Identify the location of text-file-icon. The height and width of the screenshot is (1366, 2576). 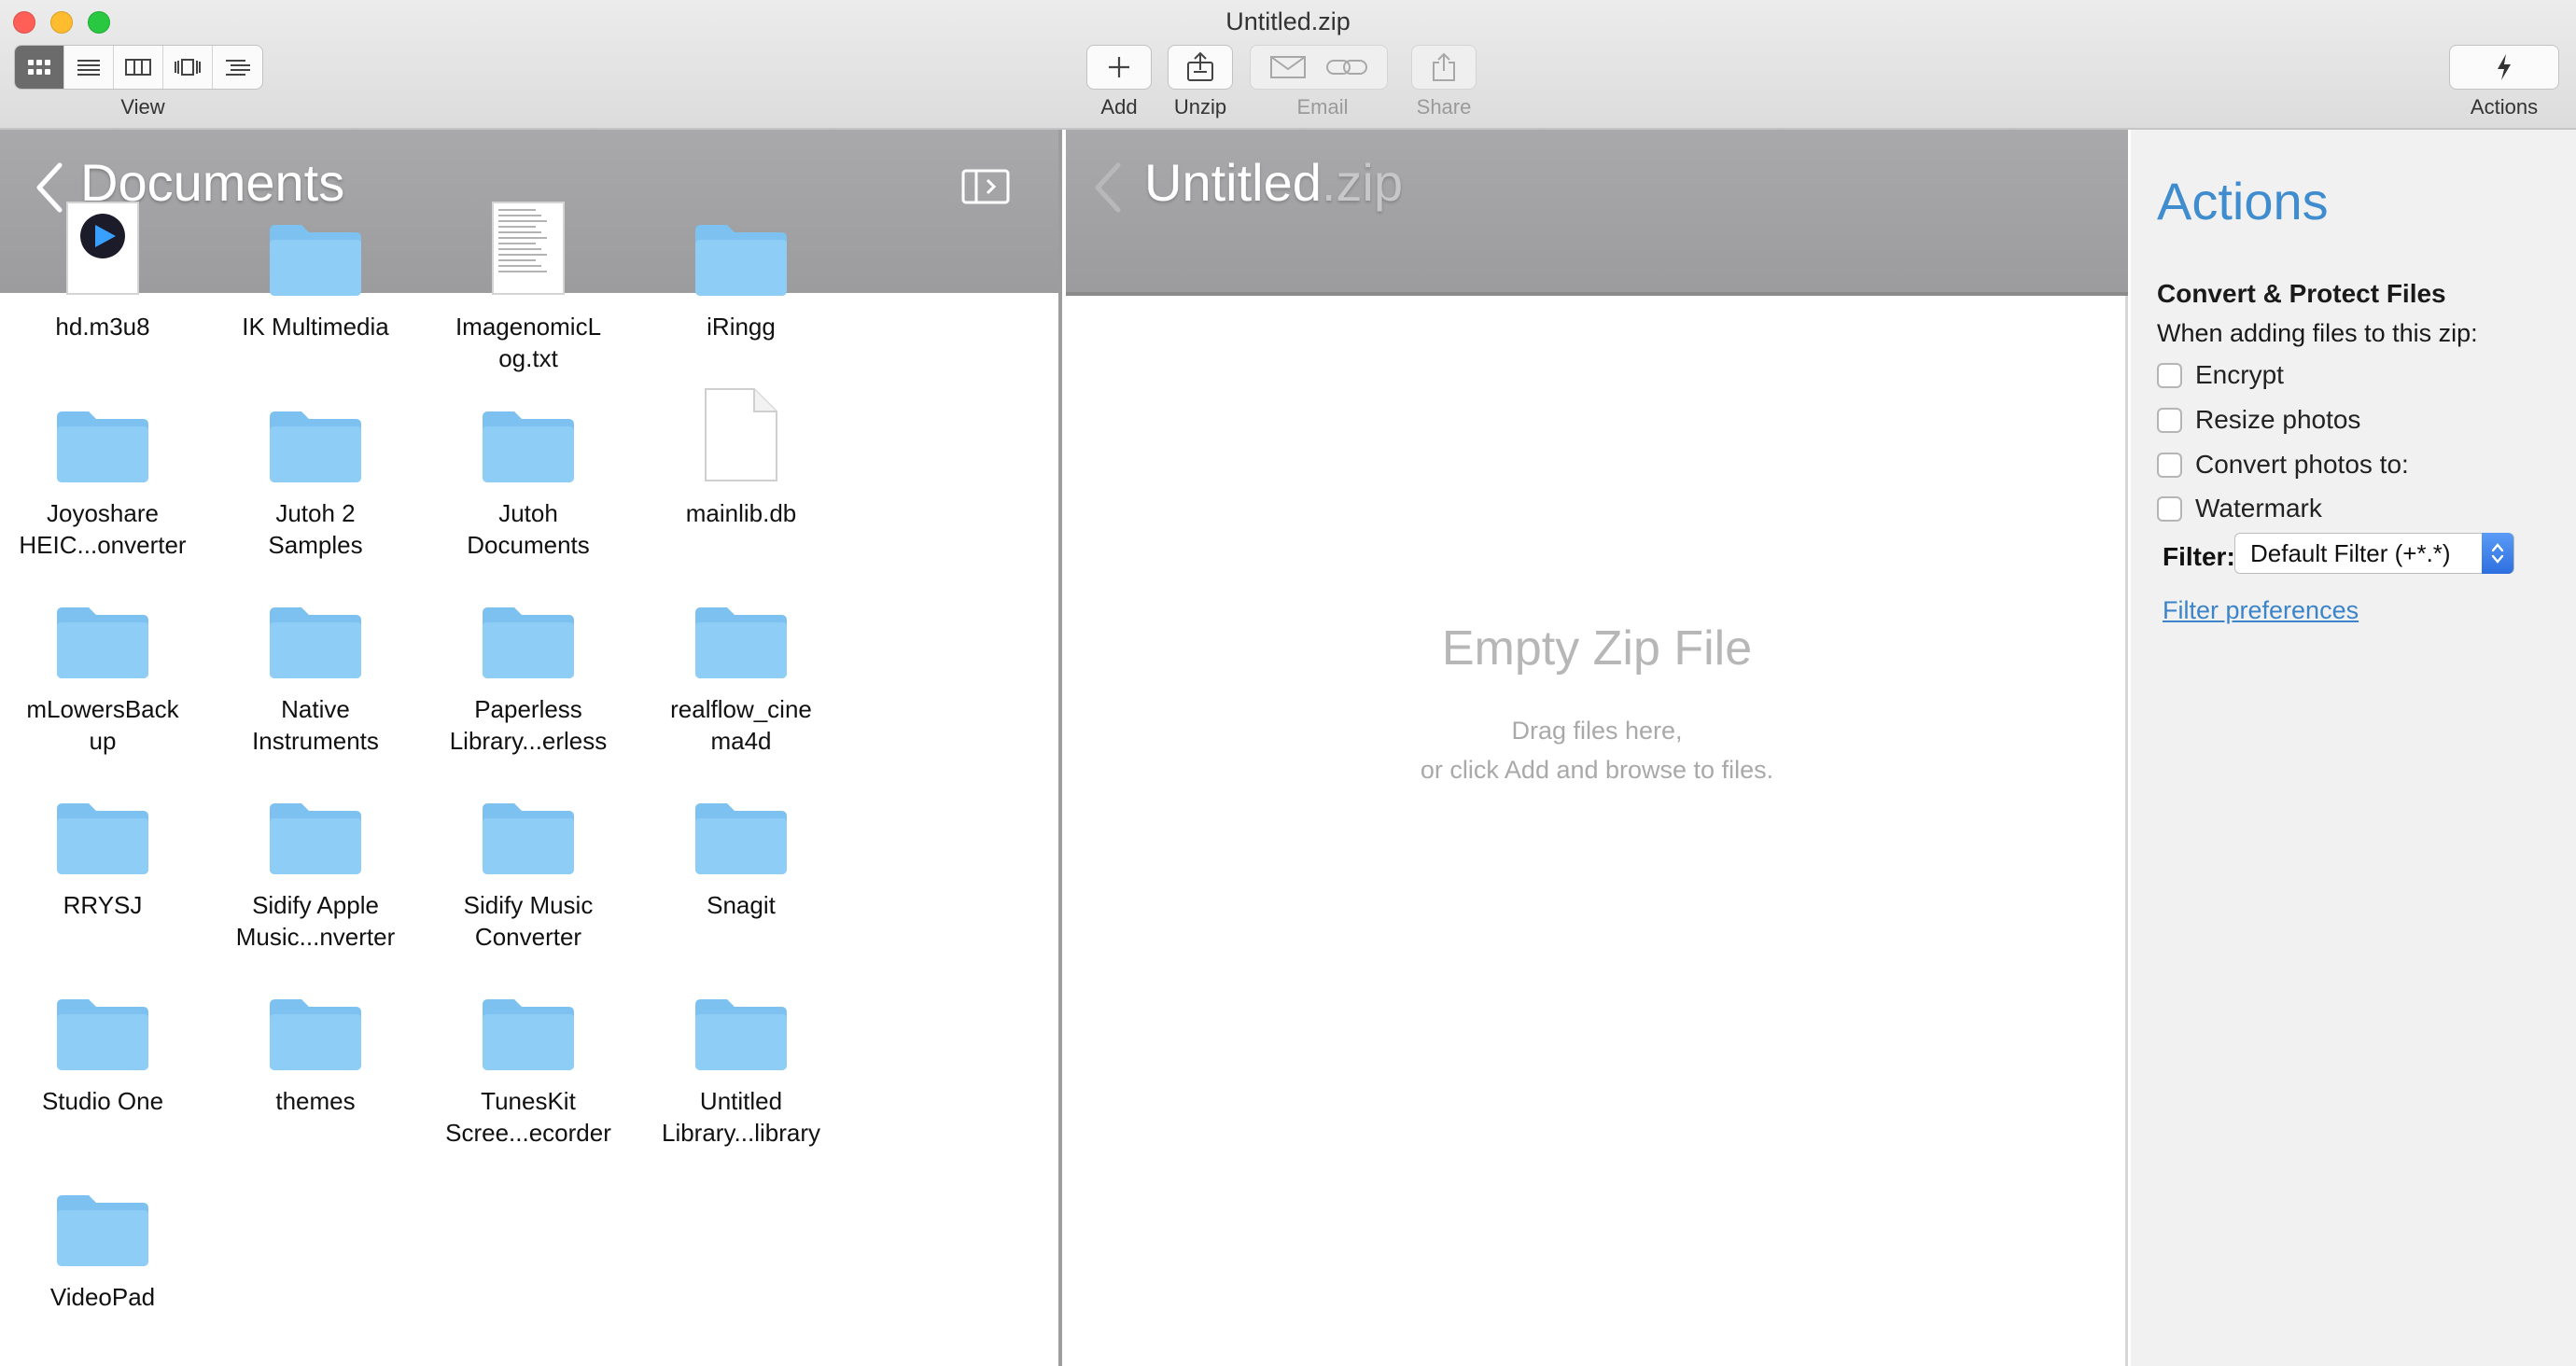
(528, 250).